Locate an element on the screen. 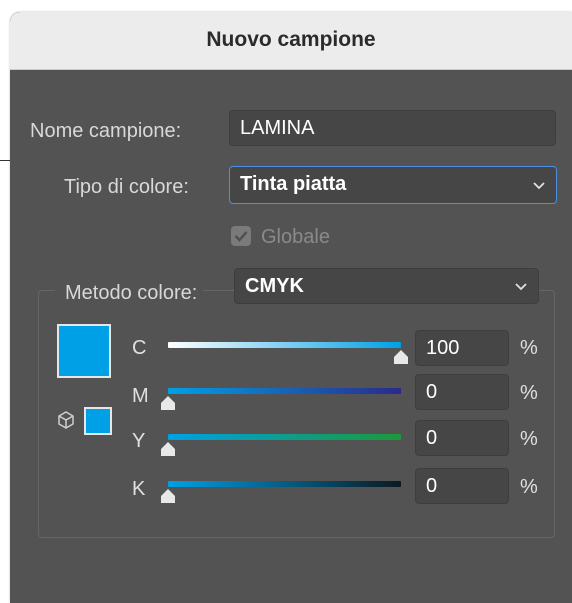 The width and height of the screenshot is (572, 603). magenta-slider-thumb is located at coordinates (168, 403).